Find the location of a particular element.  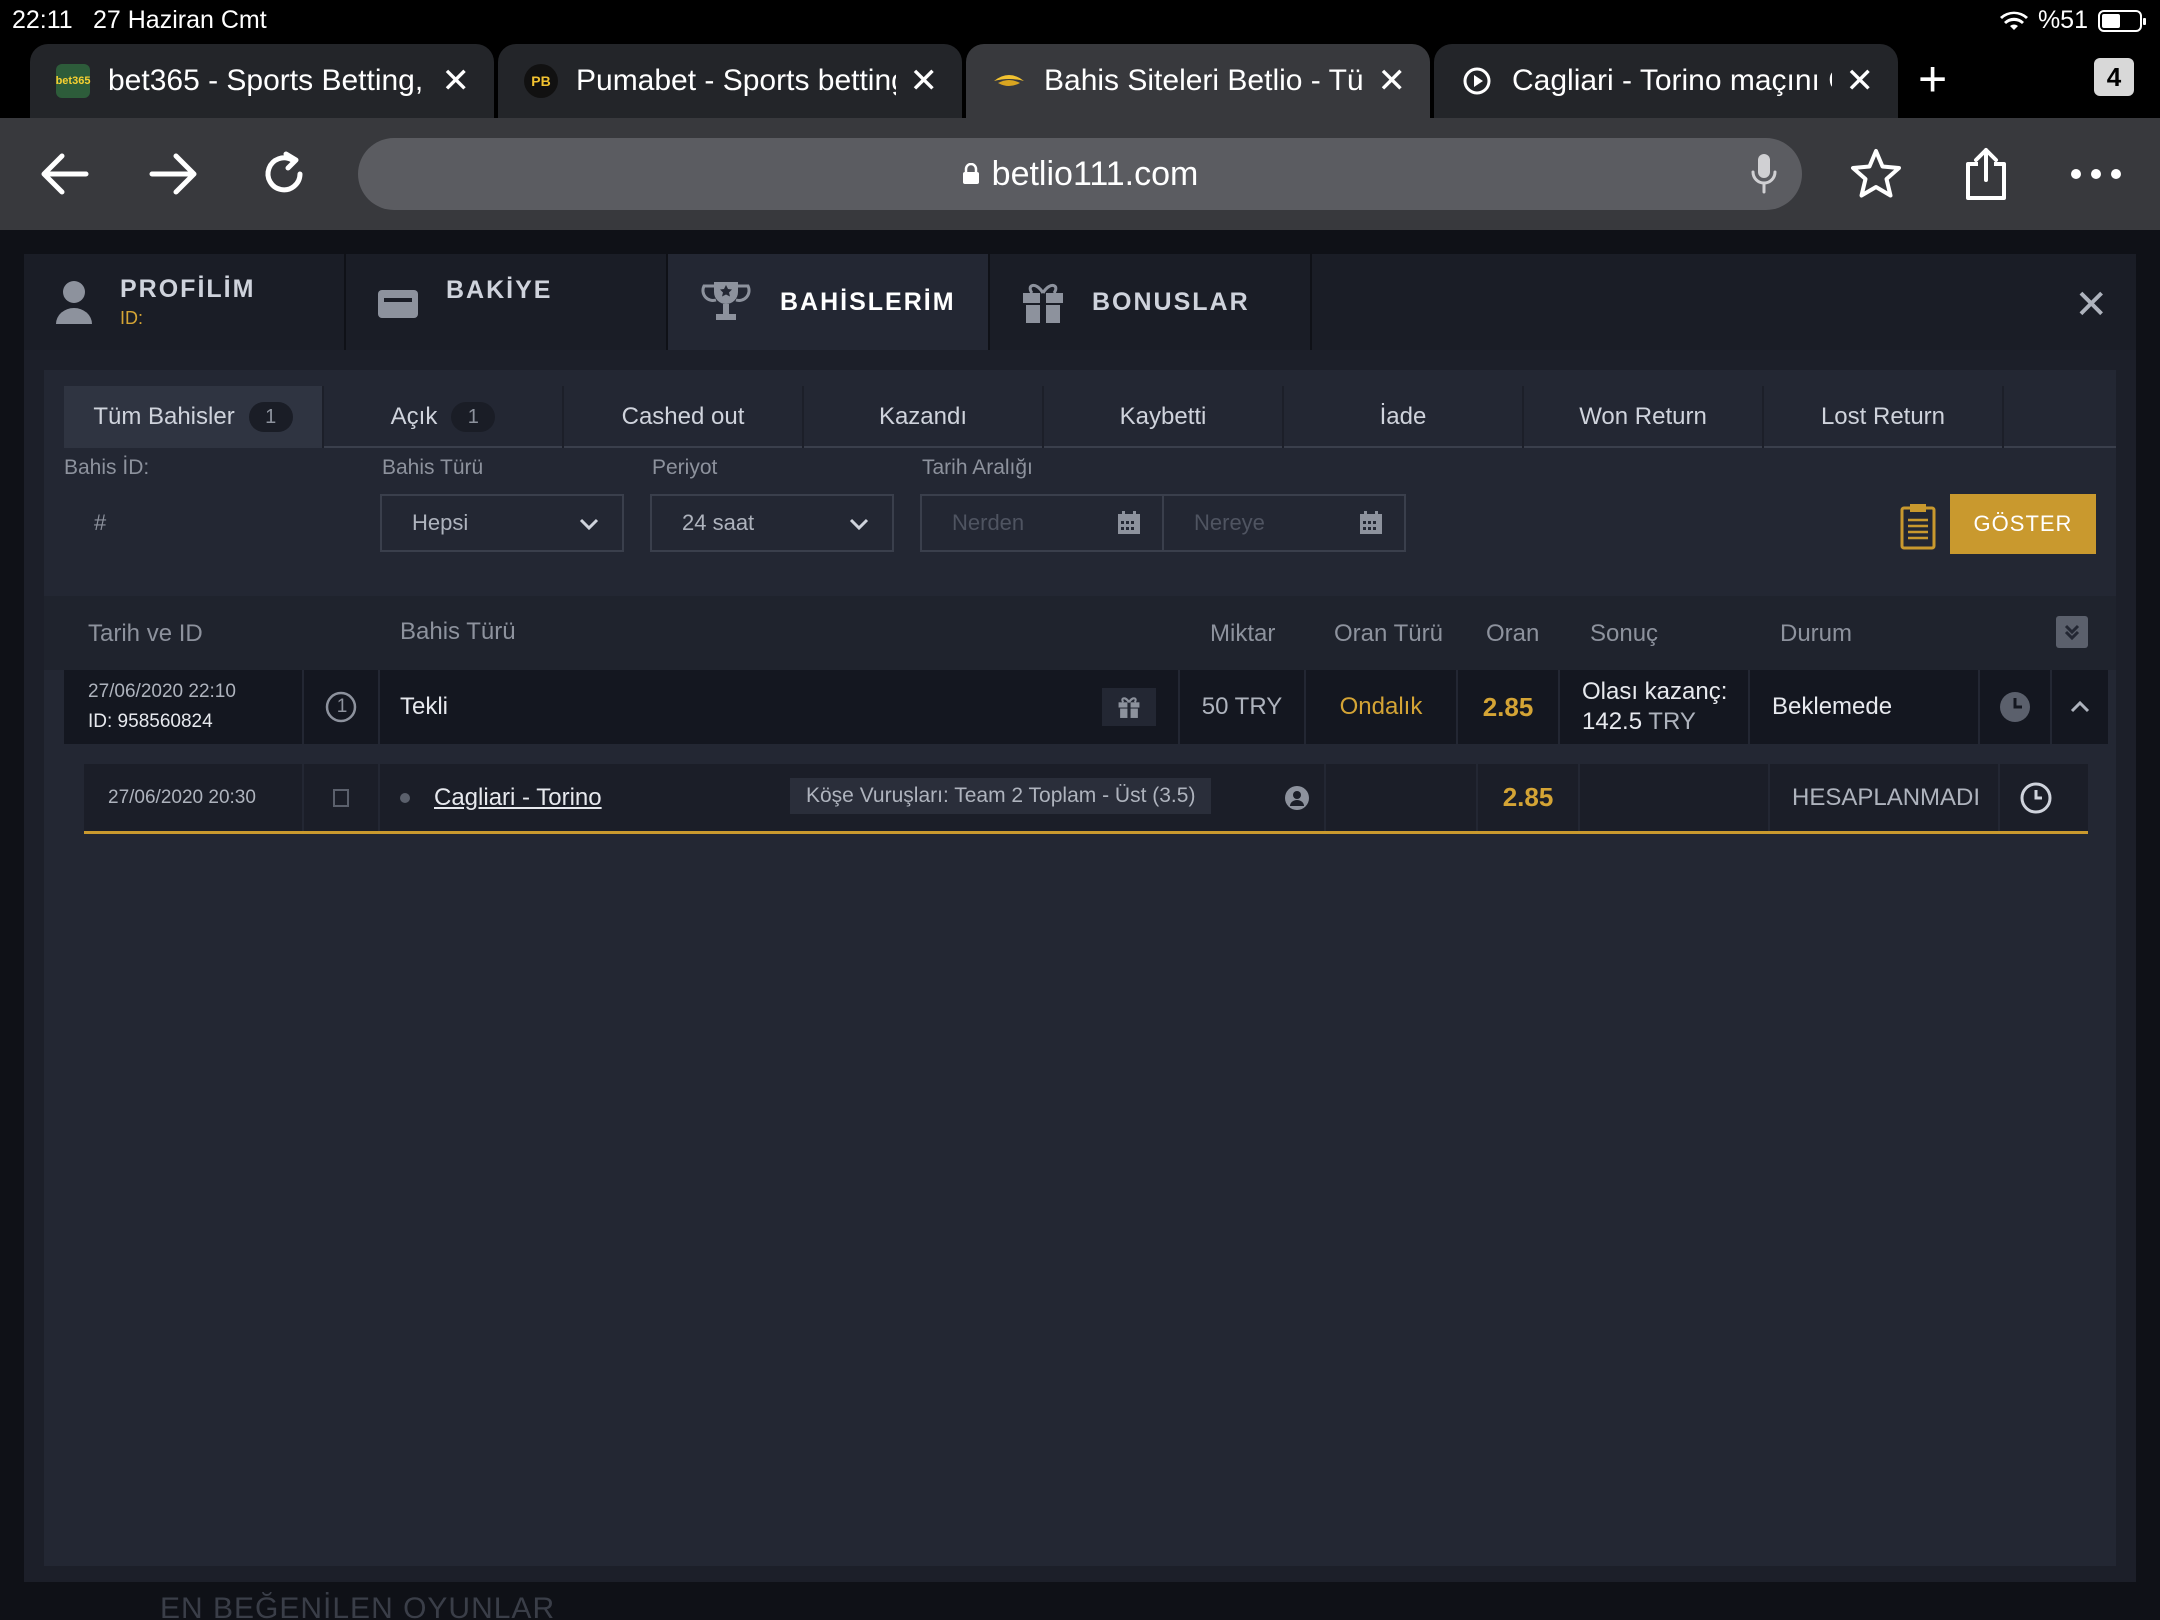

date-from-input: Nerden is located at coordinates (1042, 523).